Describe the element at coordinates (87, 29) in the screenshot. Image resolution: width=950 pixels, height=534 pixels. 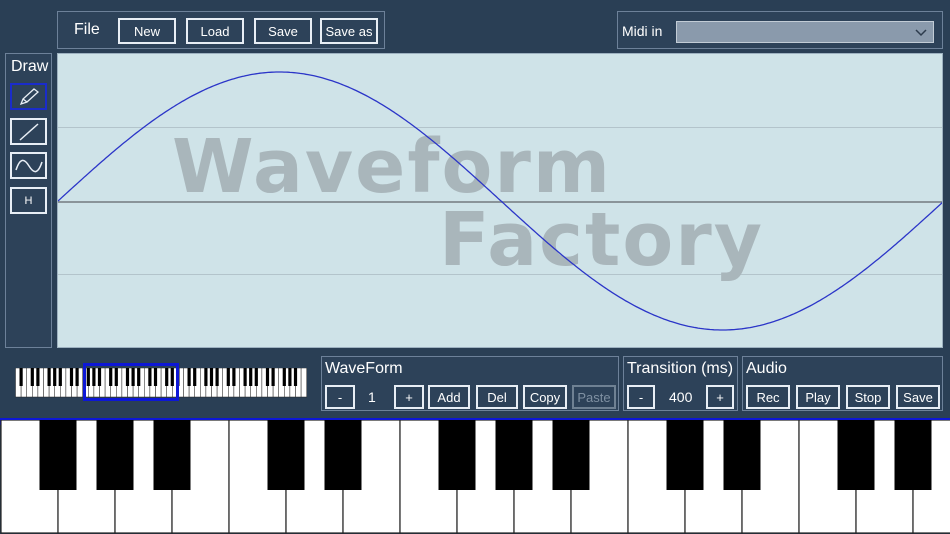
I see `file-title: File` at that location.